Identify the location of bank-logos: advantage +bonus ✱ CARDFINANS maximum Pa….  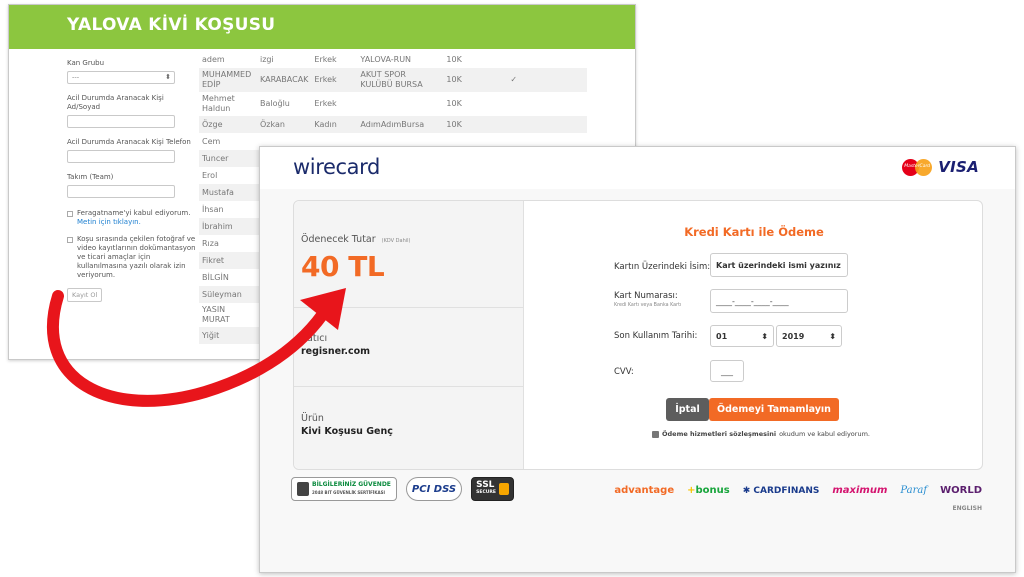
(798, 490).